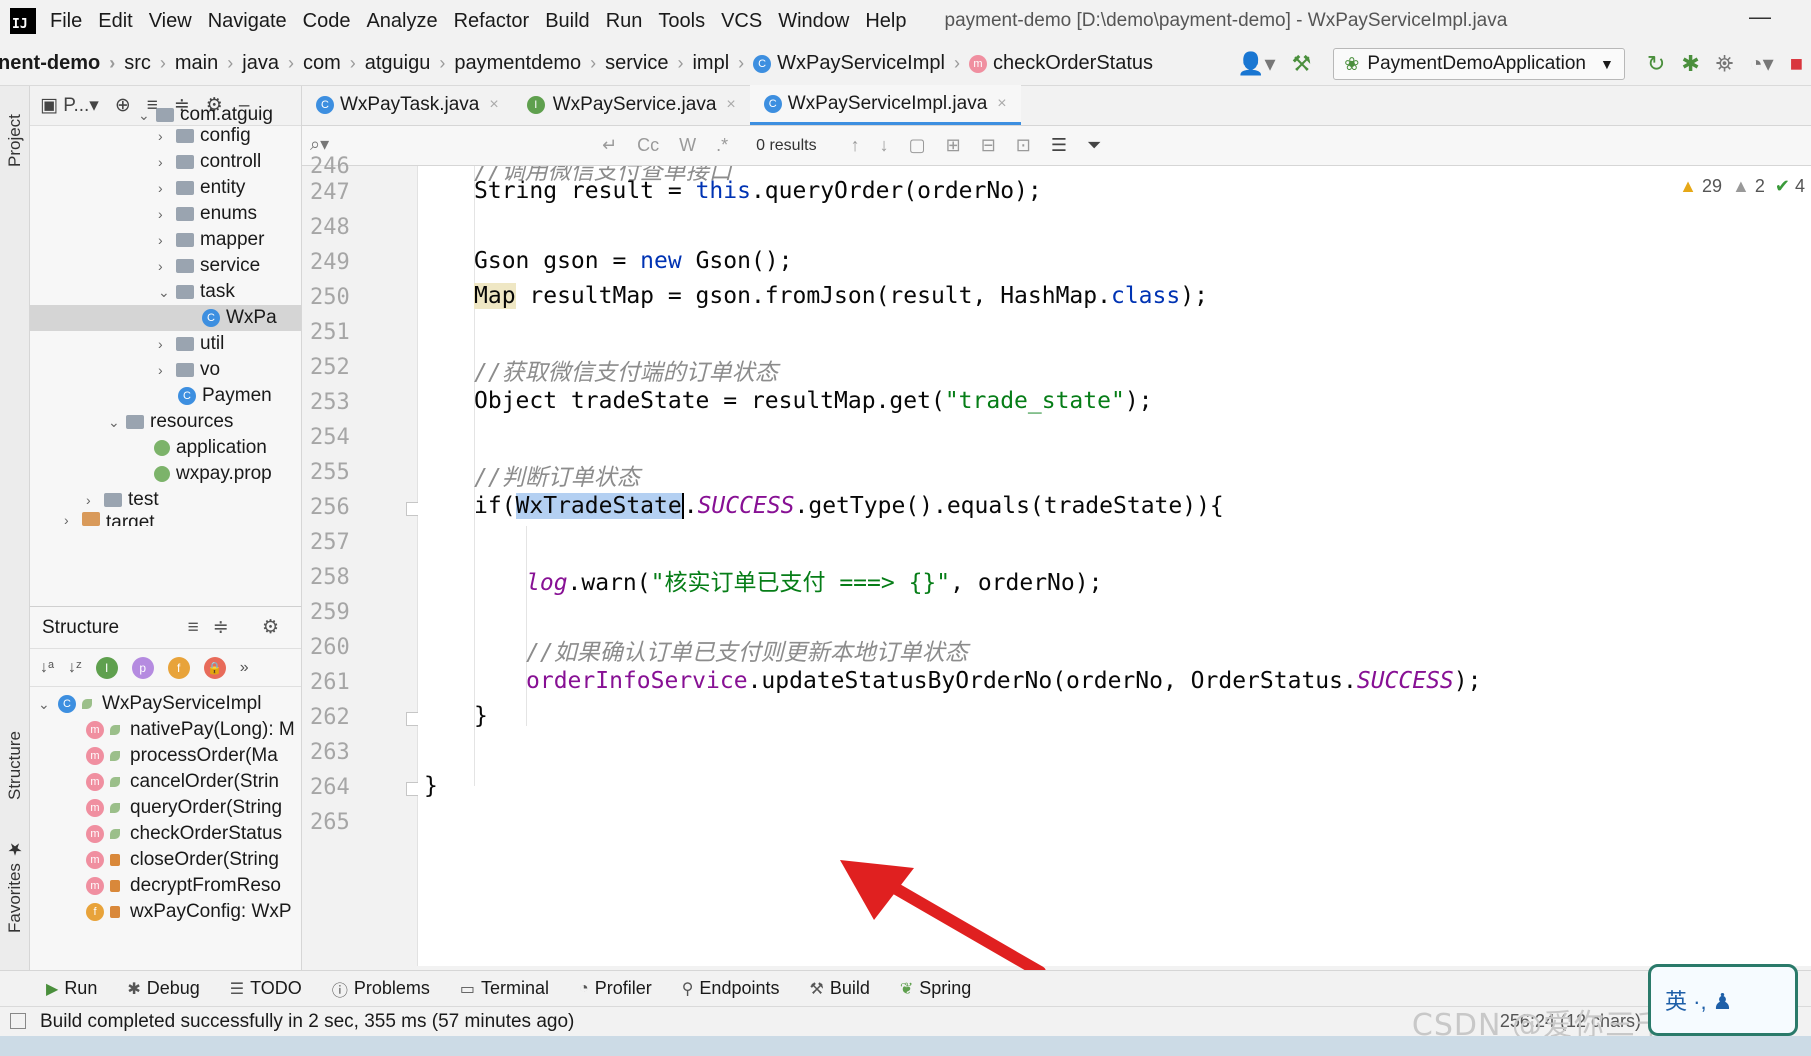 The image size is (1811, 1056). What do you see at coordinates (106, 667) in the screenshot?
I see `show-inherited-icon: I` at bounding box center [106, 667].